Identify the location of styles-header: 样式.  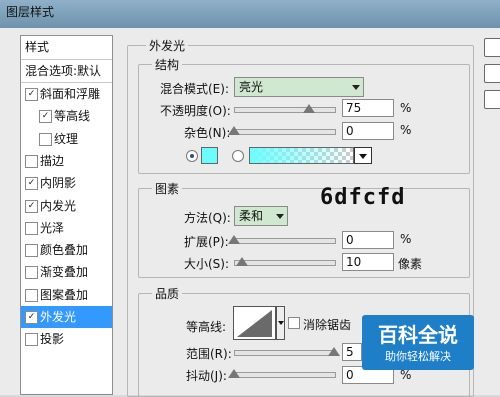
(66, 47).